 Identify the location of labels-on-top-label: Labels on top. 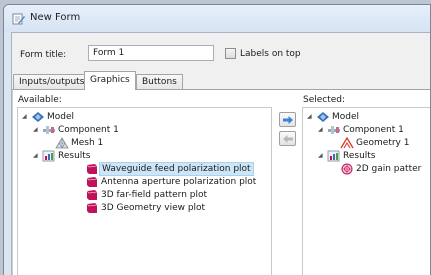
(270, 54).